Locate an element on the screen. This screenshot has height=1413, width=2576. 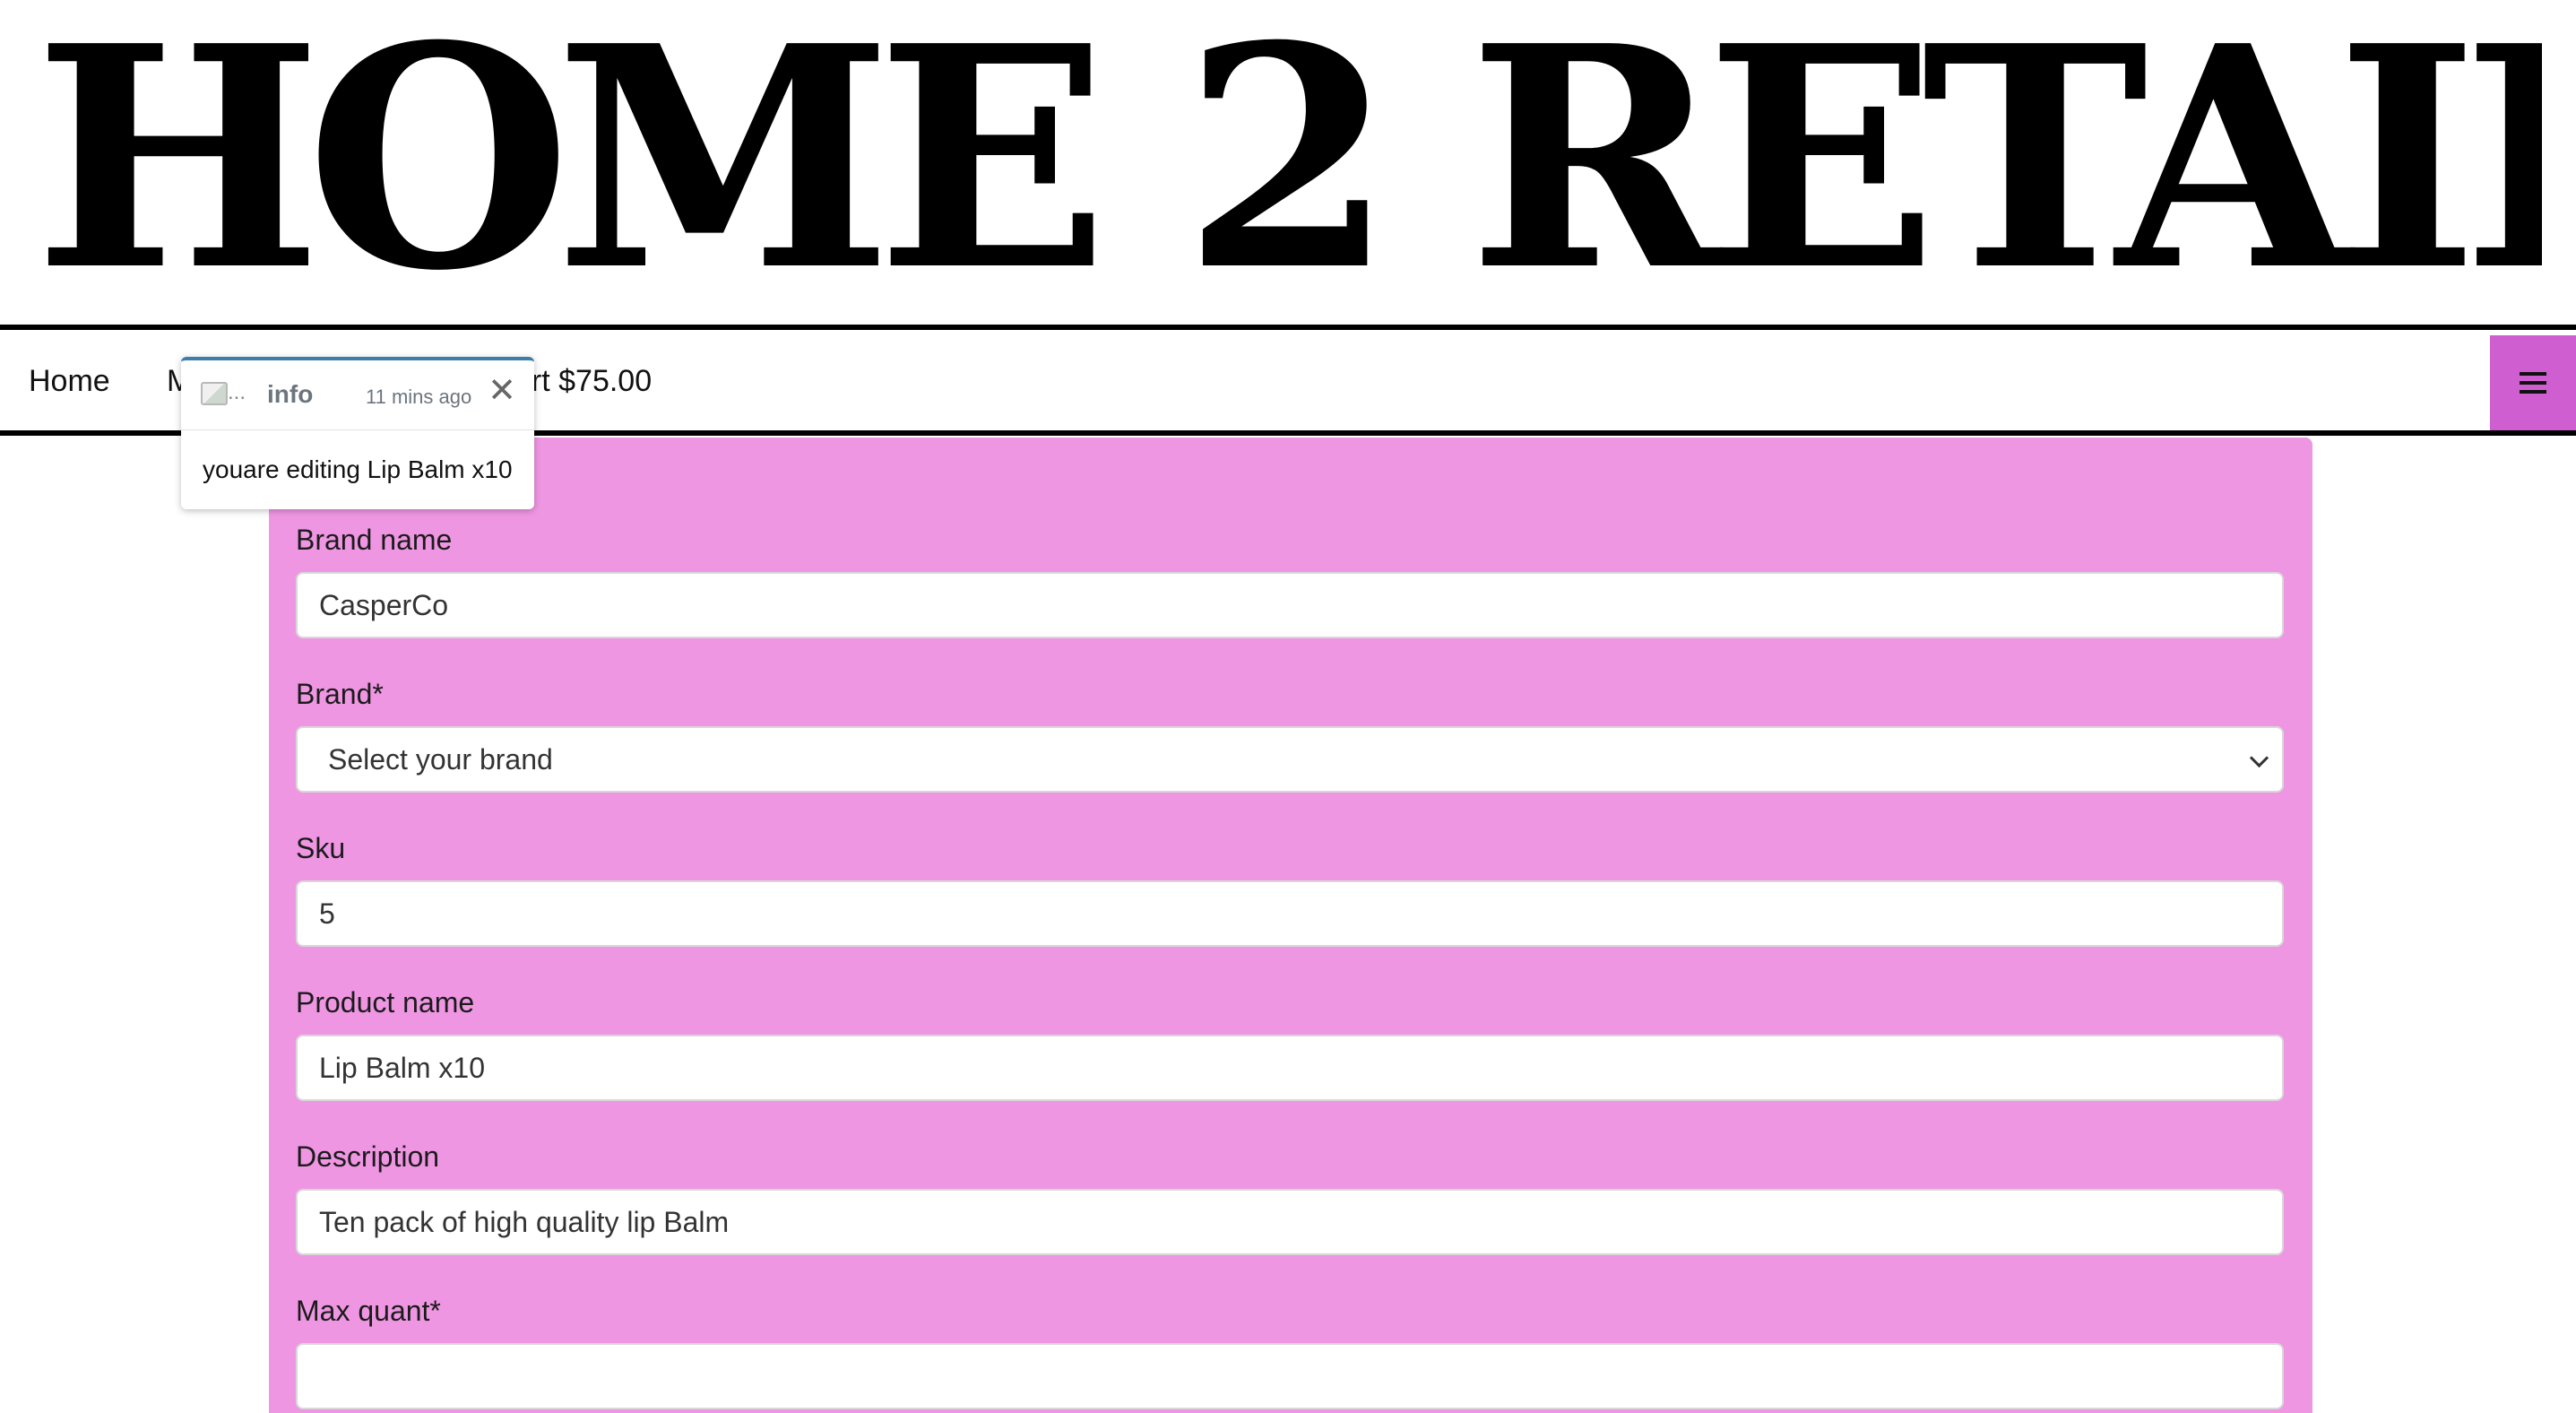
chevron-down-icon is located at coordinates (2259, 758).